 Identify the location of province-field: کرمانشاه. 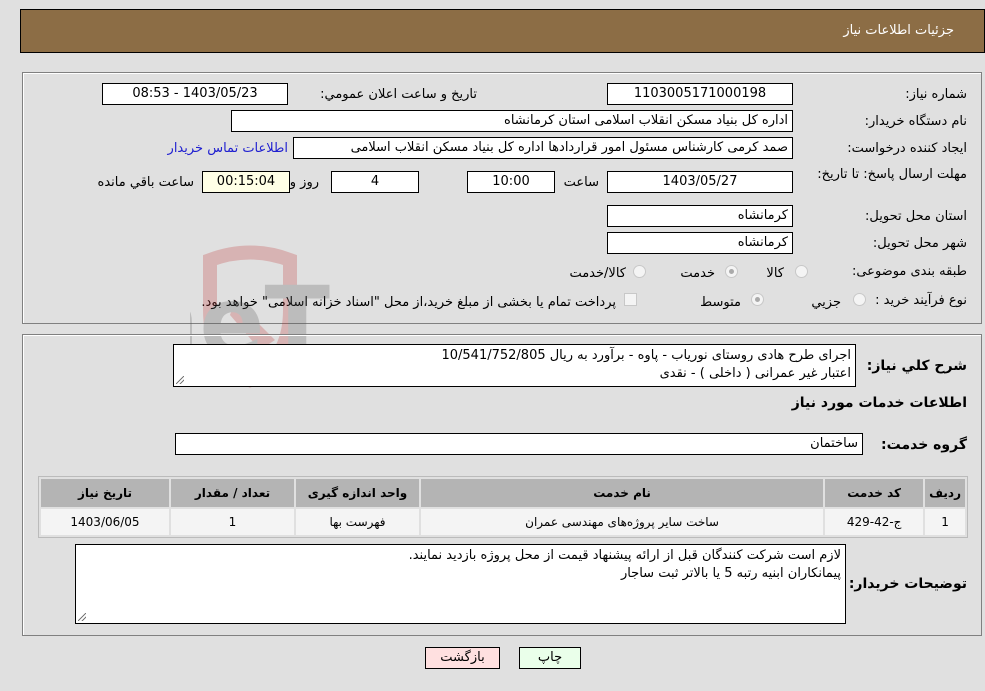
(700, 216).